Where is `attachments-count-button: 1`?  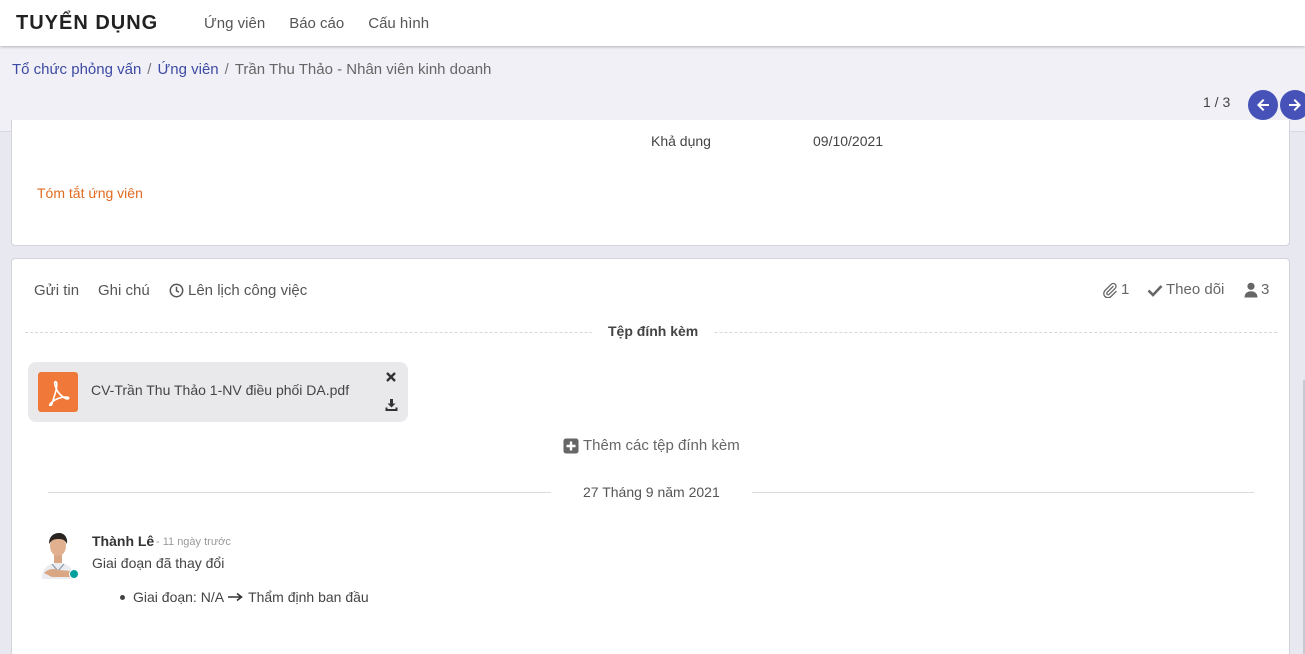 attachments-count-button: 1 is located at coordinates (1115, 289).